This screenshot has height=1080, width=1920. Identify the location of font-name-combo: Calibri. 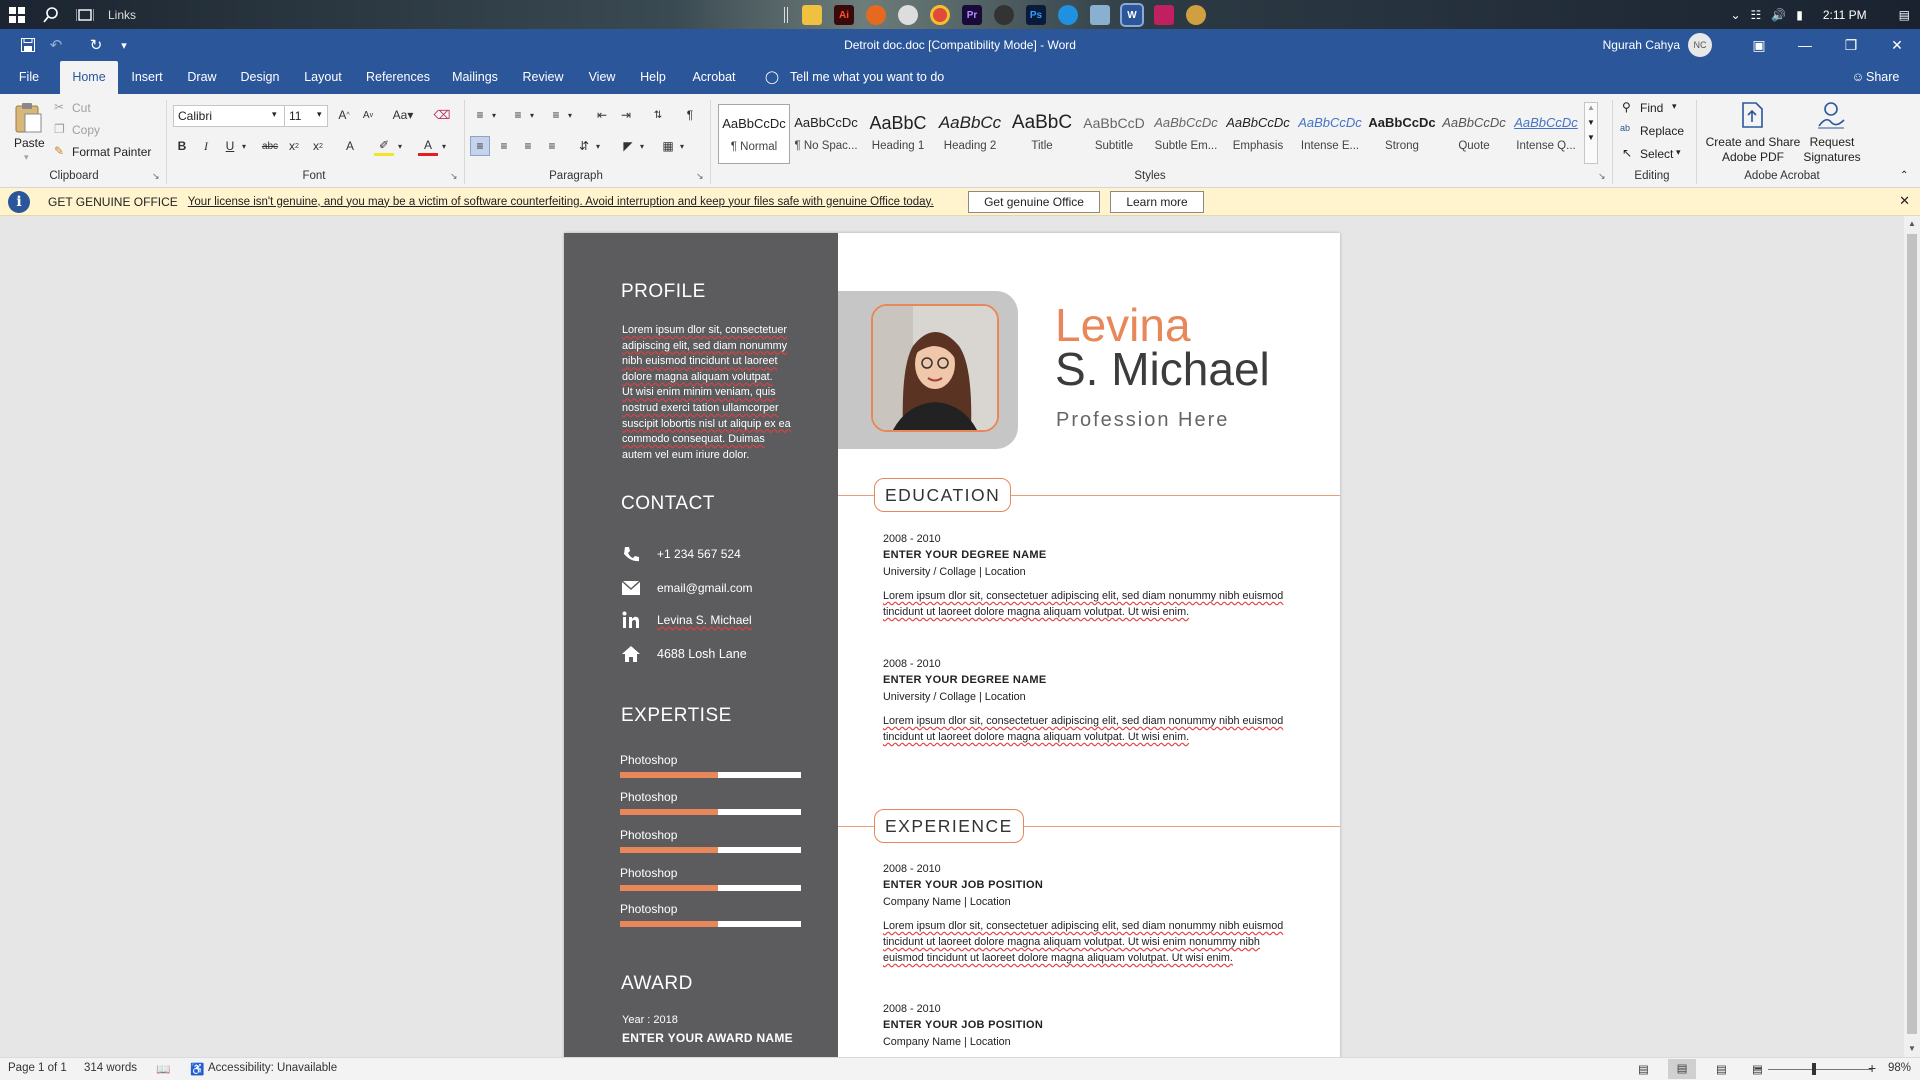
(229, 116).